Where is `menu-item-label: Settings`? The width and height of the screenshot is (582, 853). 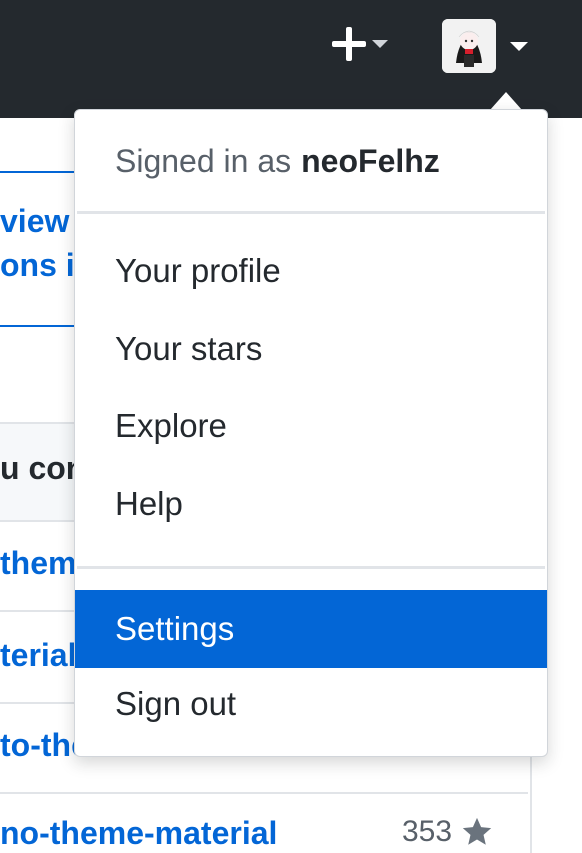
menu-item-label: Settings is located at coordinates (175, 628).